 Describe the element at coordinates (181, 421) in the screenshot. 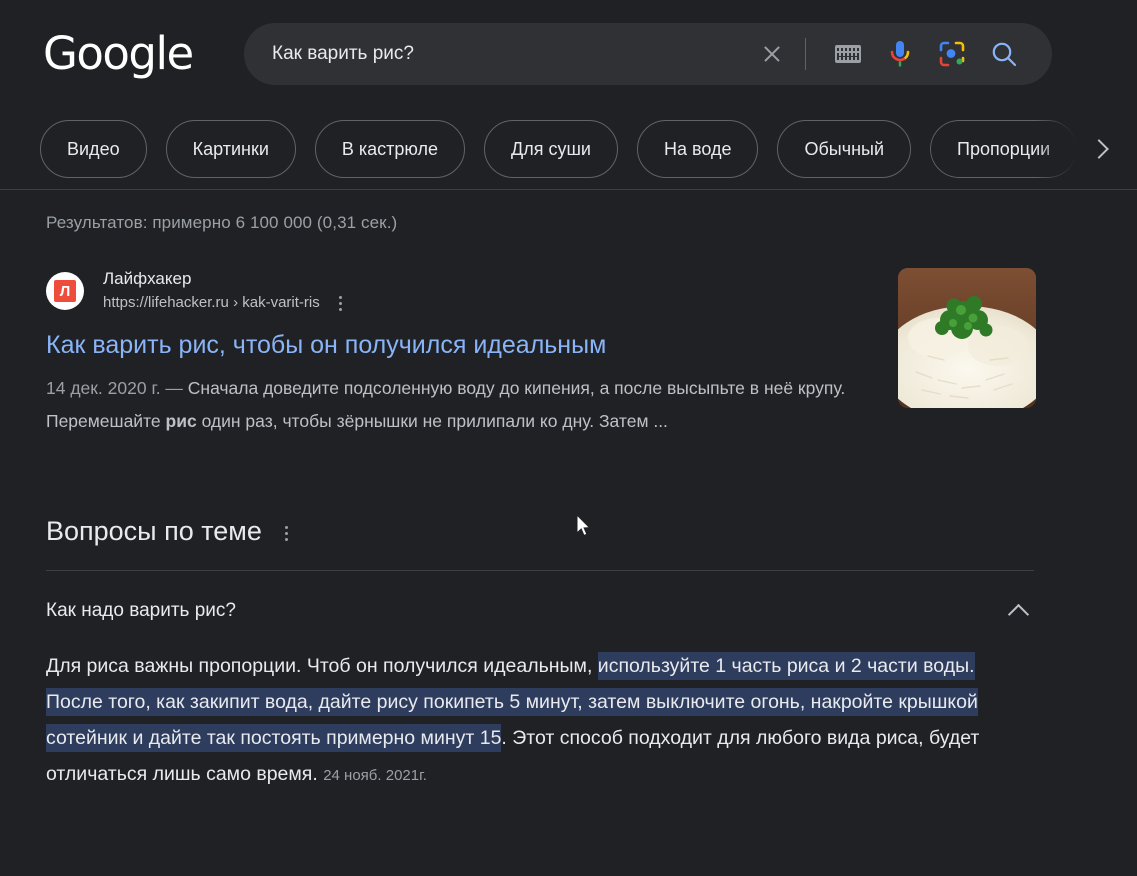

I see `snippet-bold-keyword: рис` at that location.